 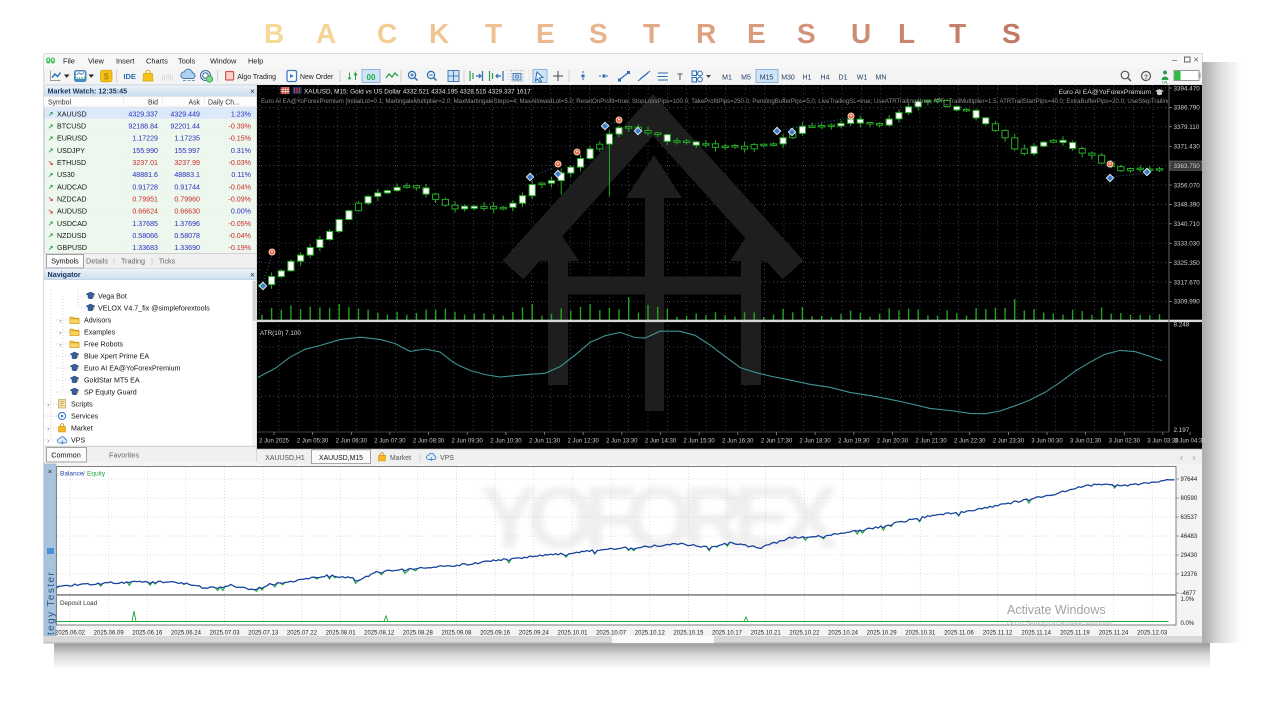 I want to click on svg-text: Equity, so click(x=96, y=474).